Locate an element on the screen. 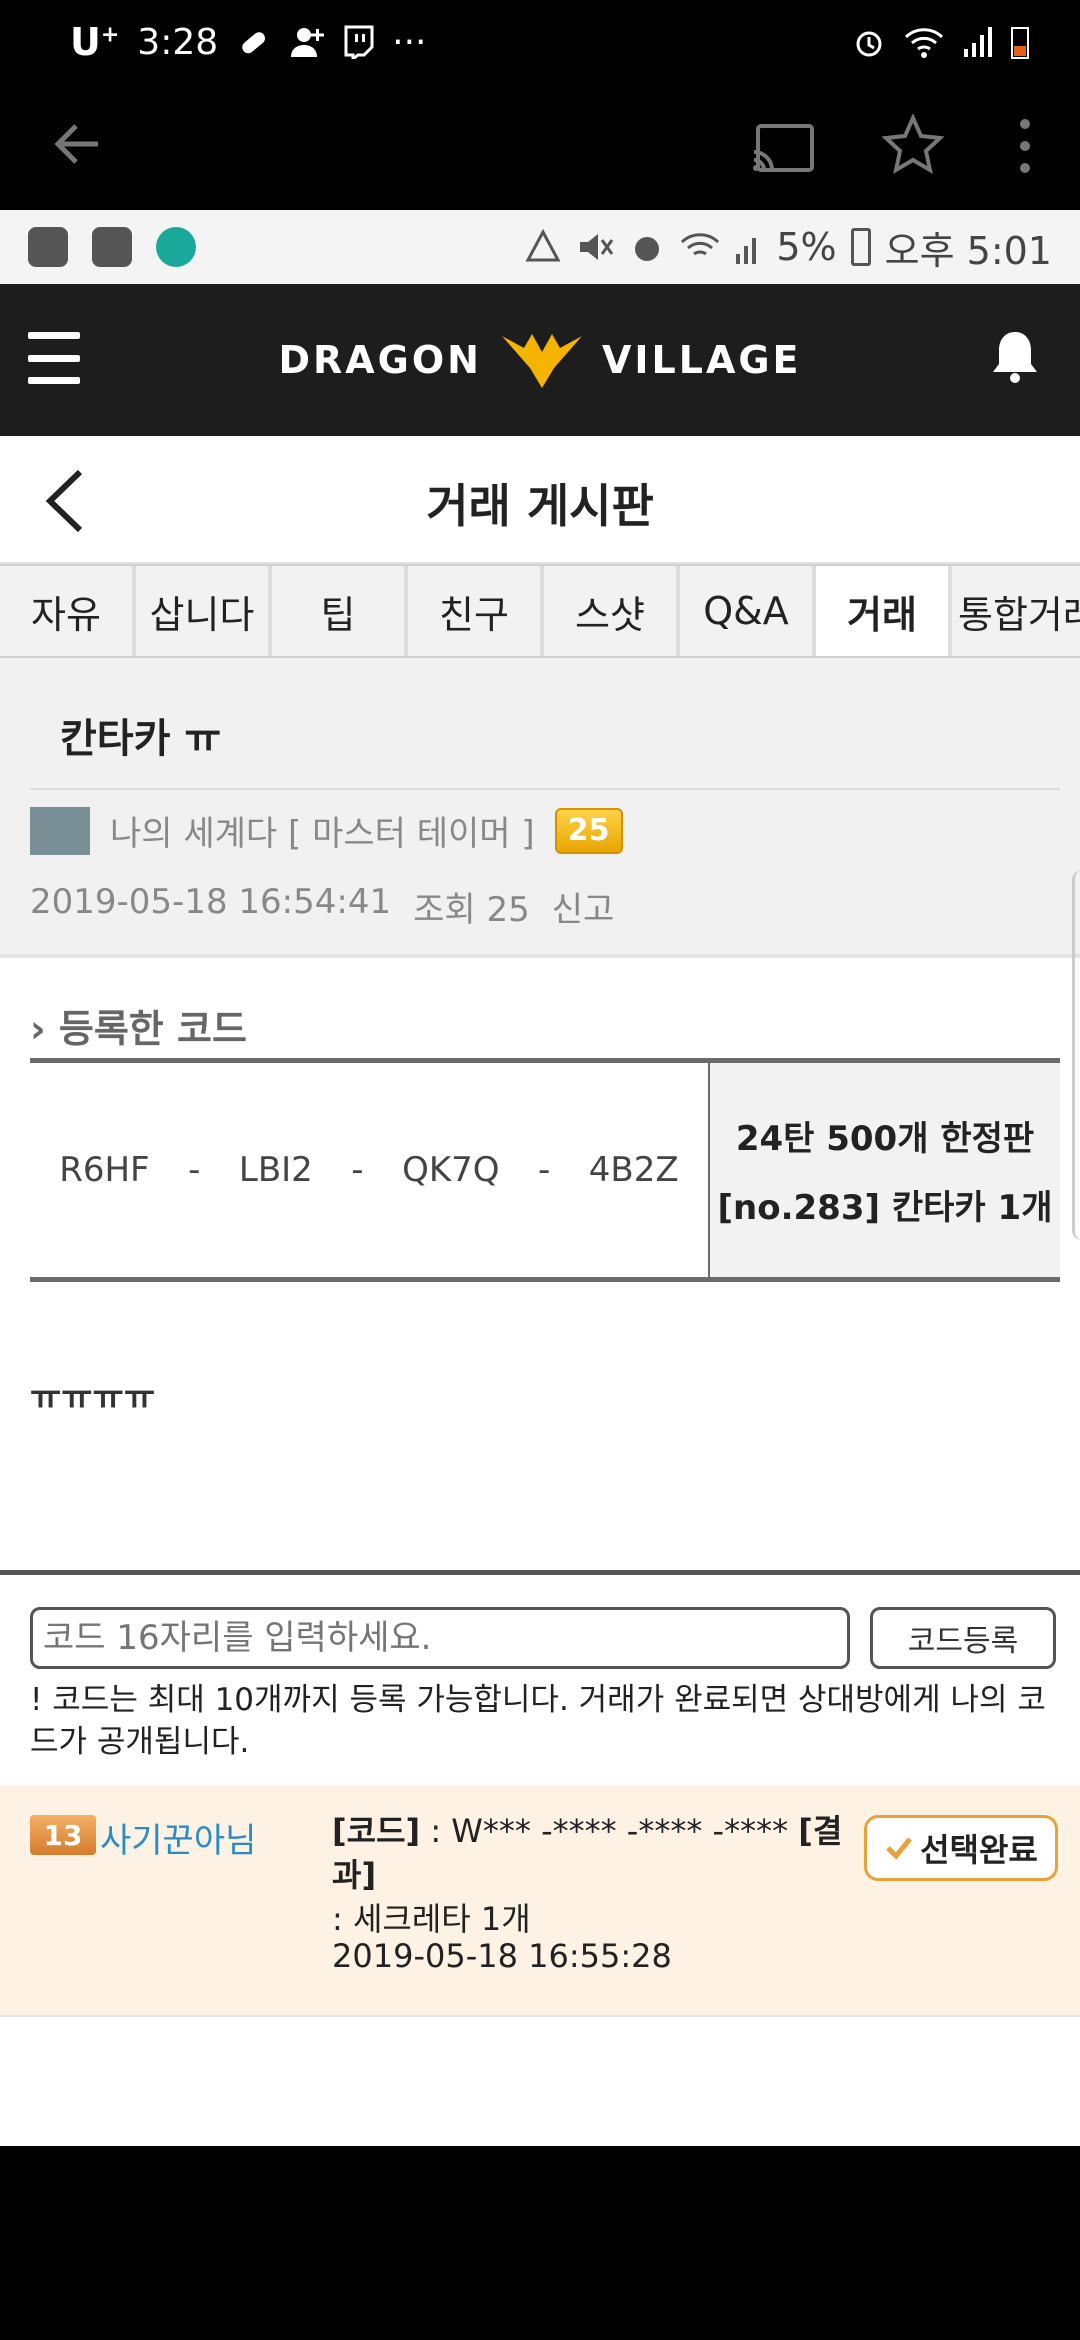 The image size is (1080, 2340). select-complete-button: 선택완료 is located at coordinates (961, 1848).